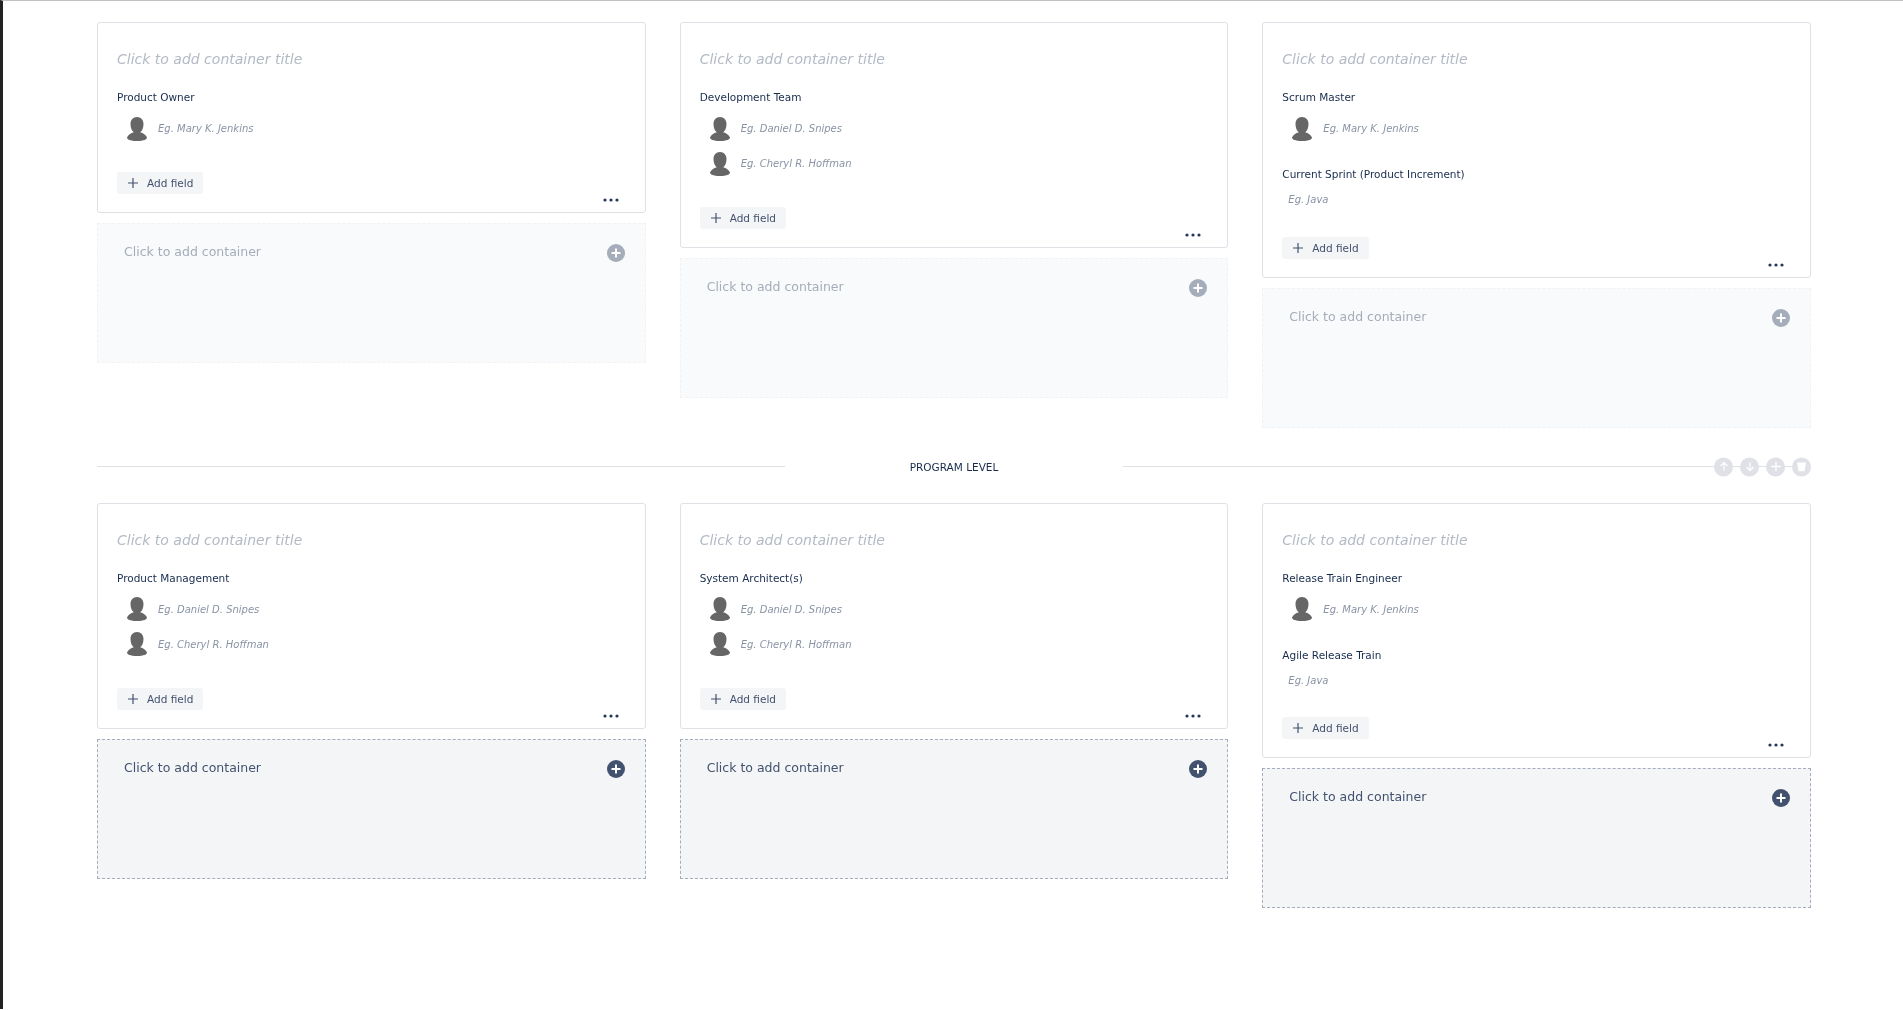 The height and width of the screenshot is (1010, 1903). I want to click on field-label: Product Management, so click(174, 577).